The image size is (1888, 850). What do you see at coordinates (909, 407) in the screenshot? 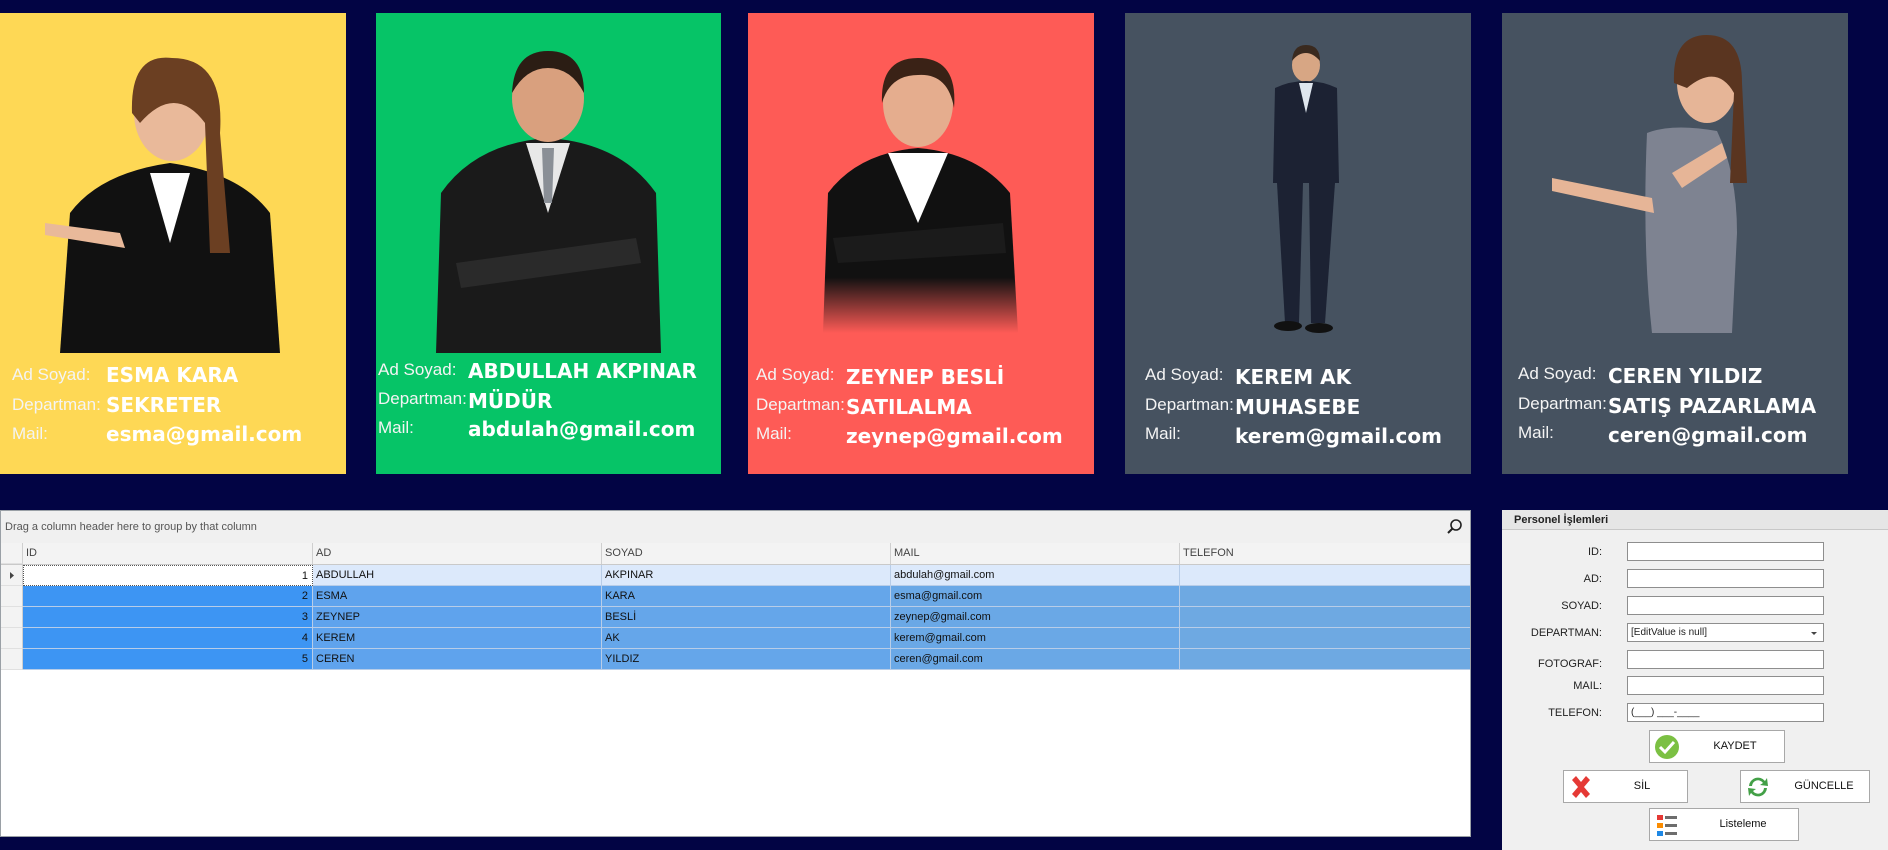
I see `department-value: SATILALMA` at bounding box center [909, 407].